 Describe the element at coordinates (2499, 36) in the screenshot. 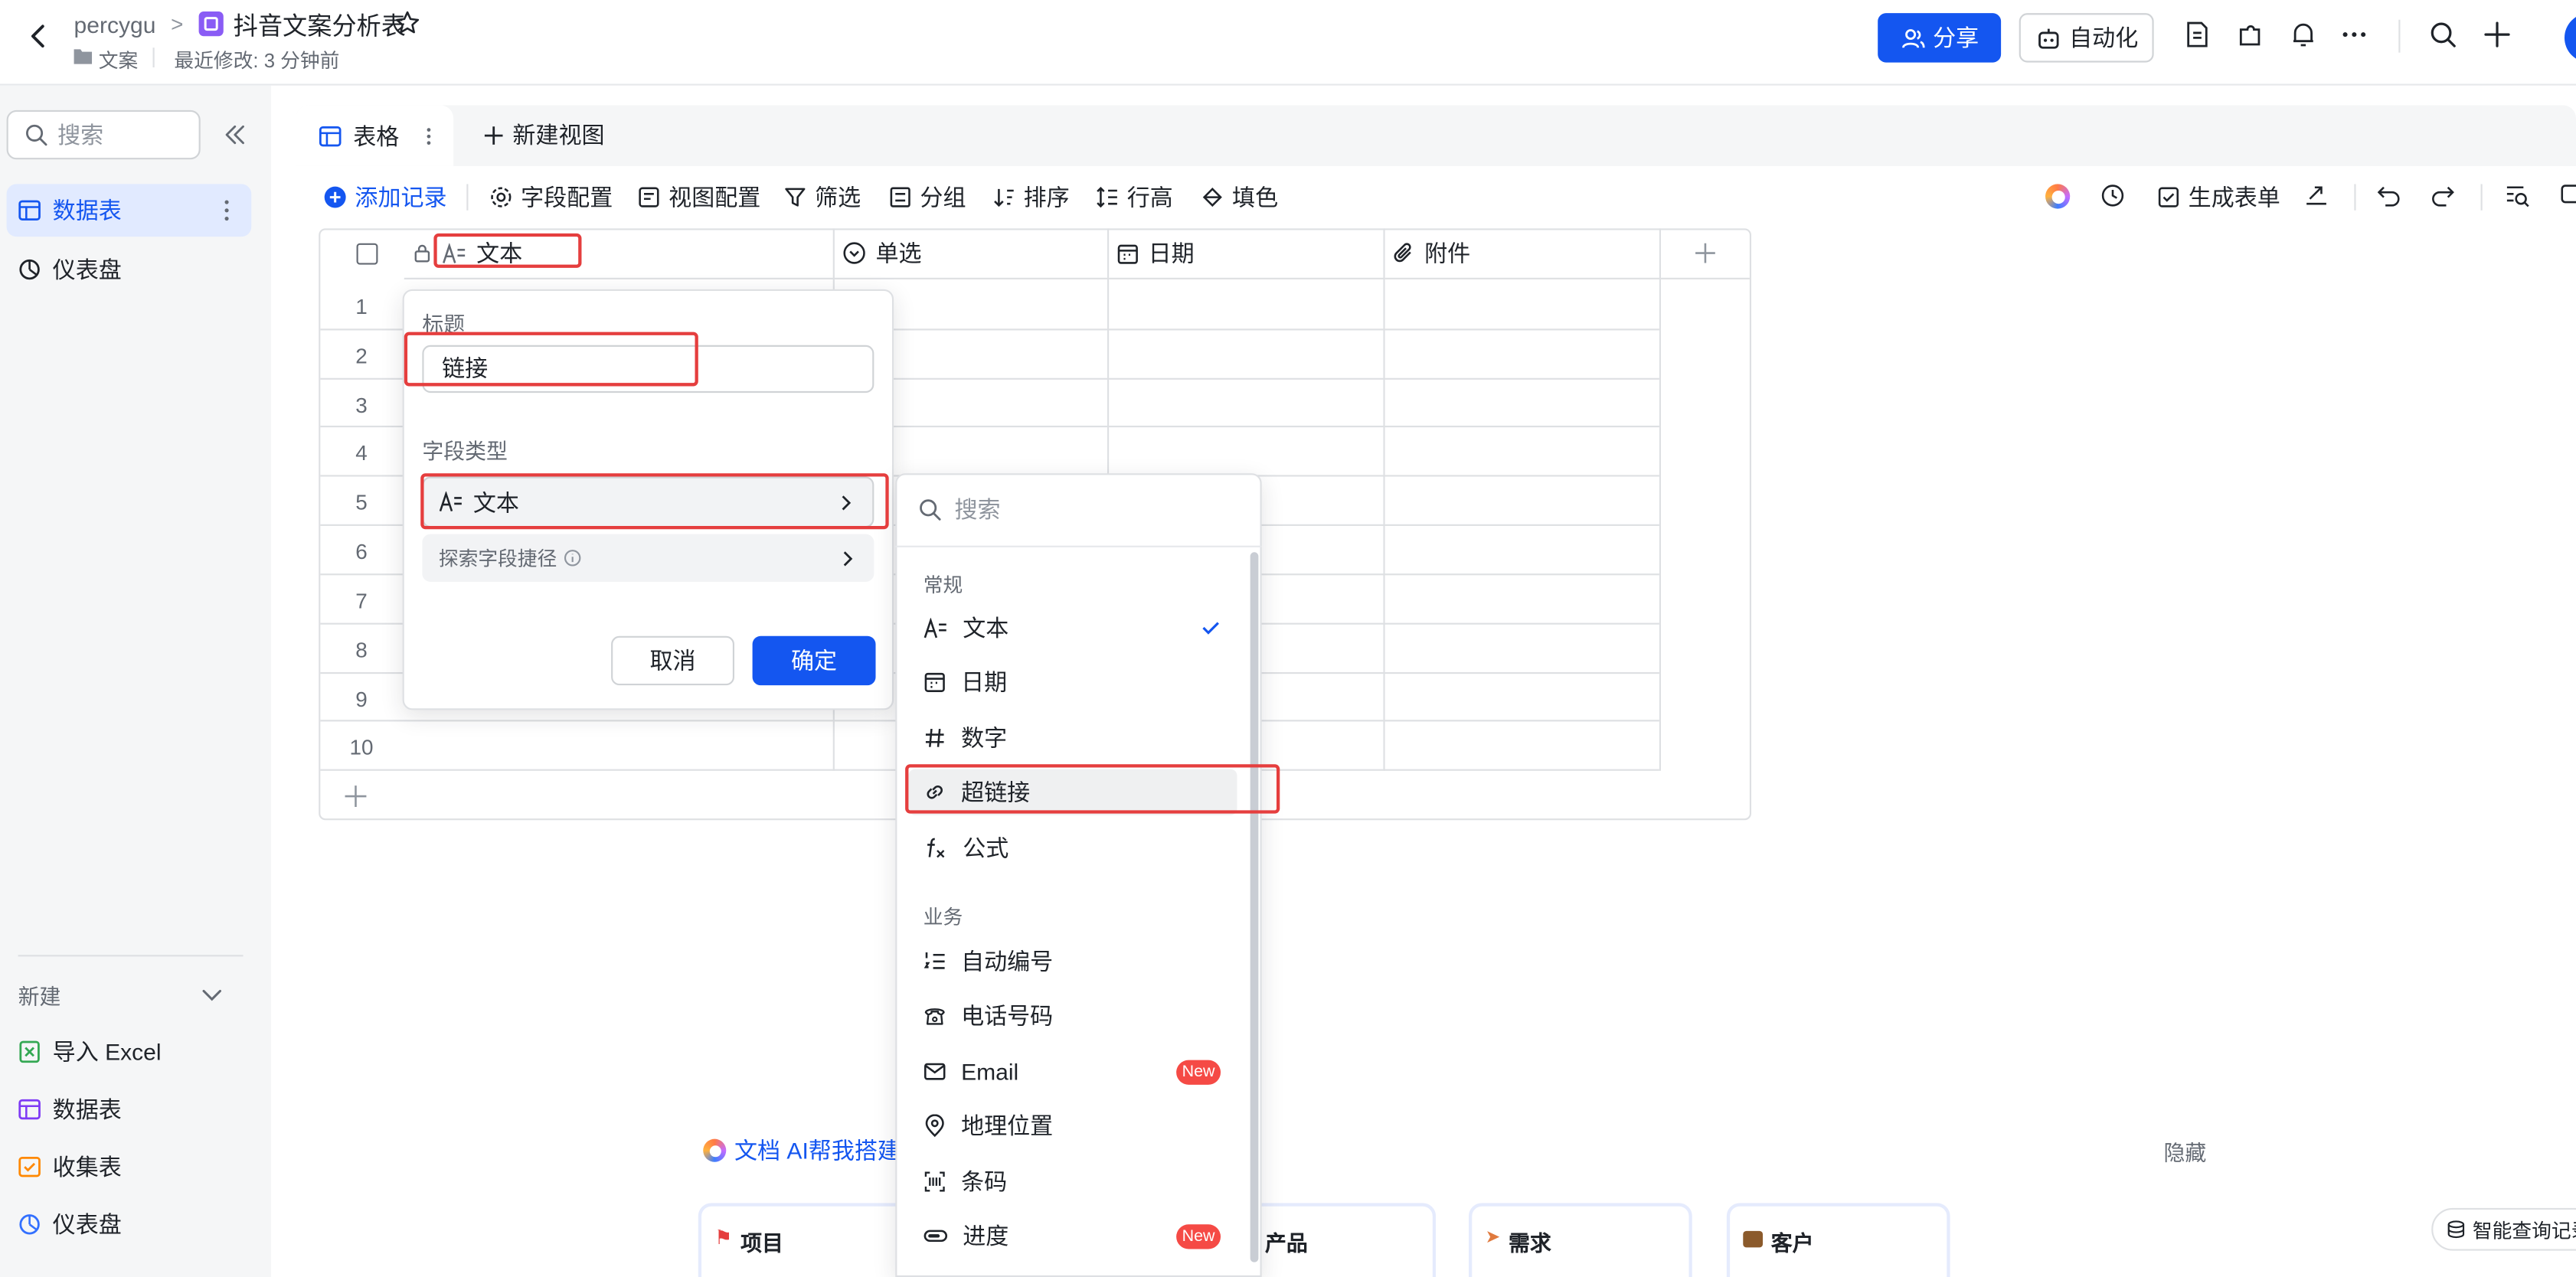

I see `plus-icon` at that location.